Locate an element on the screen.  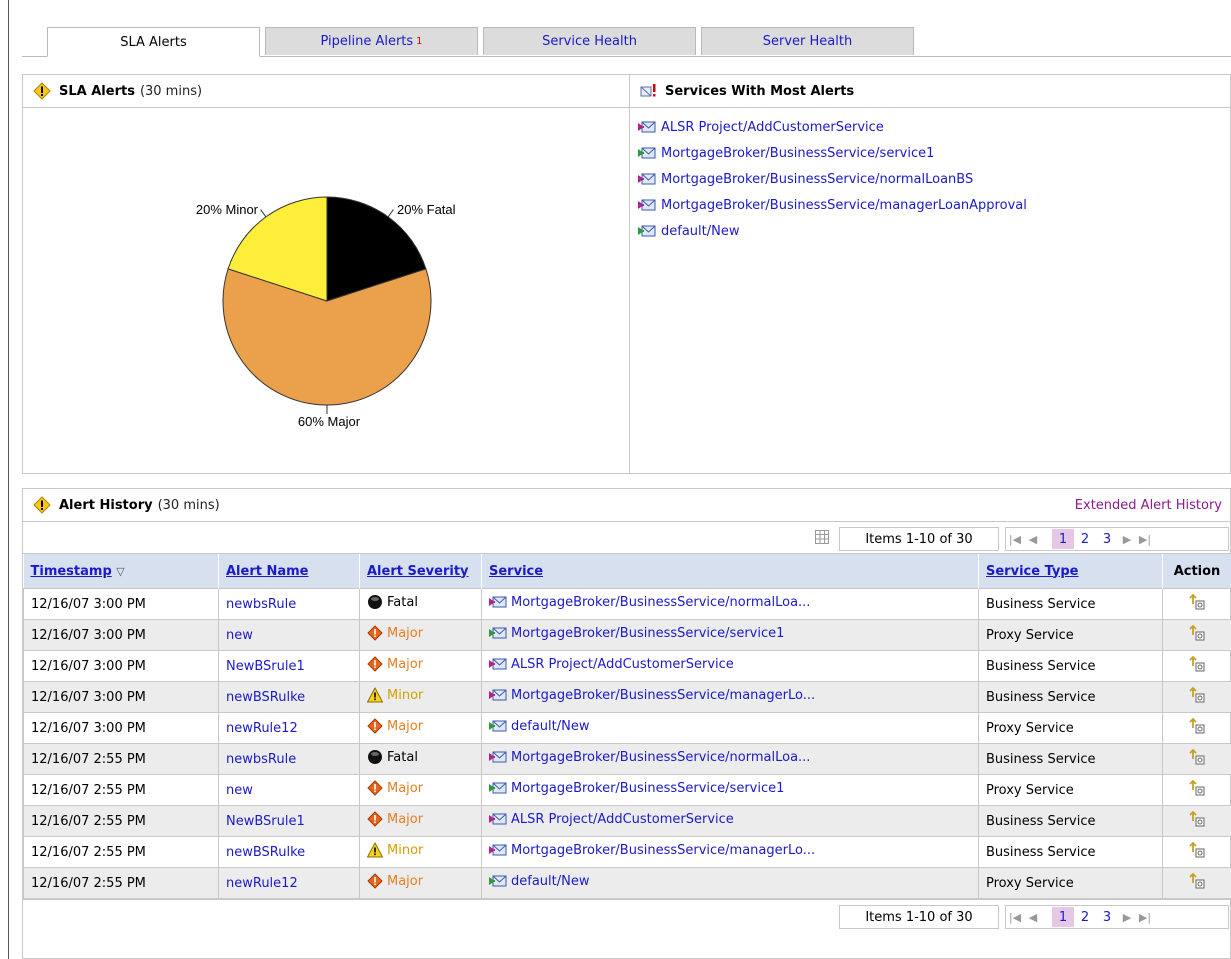
panel-header: Services With Most Alerts is located at coordinates (930, 91).